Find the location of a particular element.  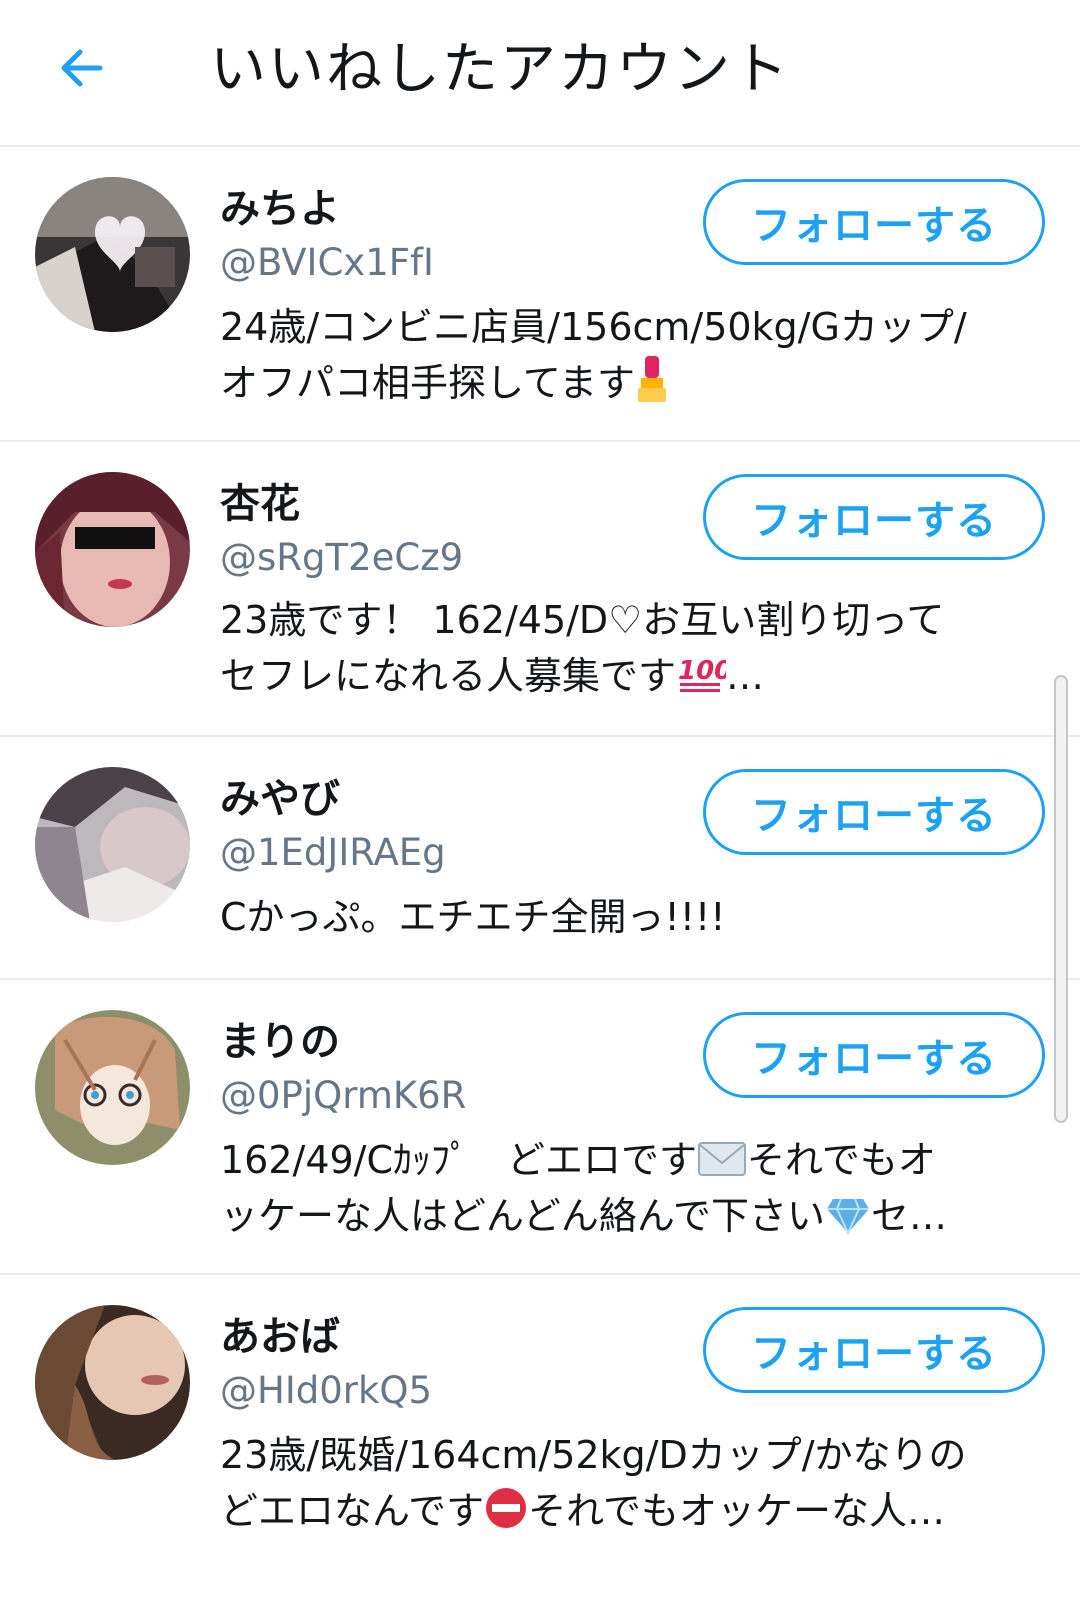

bio-line: 24歳/コンビニ店員/156cm/50kg/Gカップ/ is located at coordinates (593, 327).